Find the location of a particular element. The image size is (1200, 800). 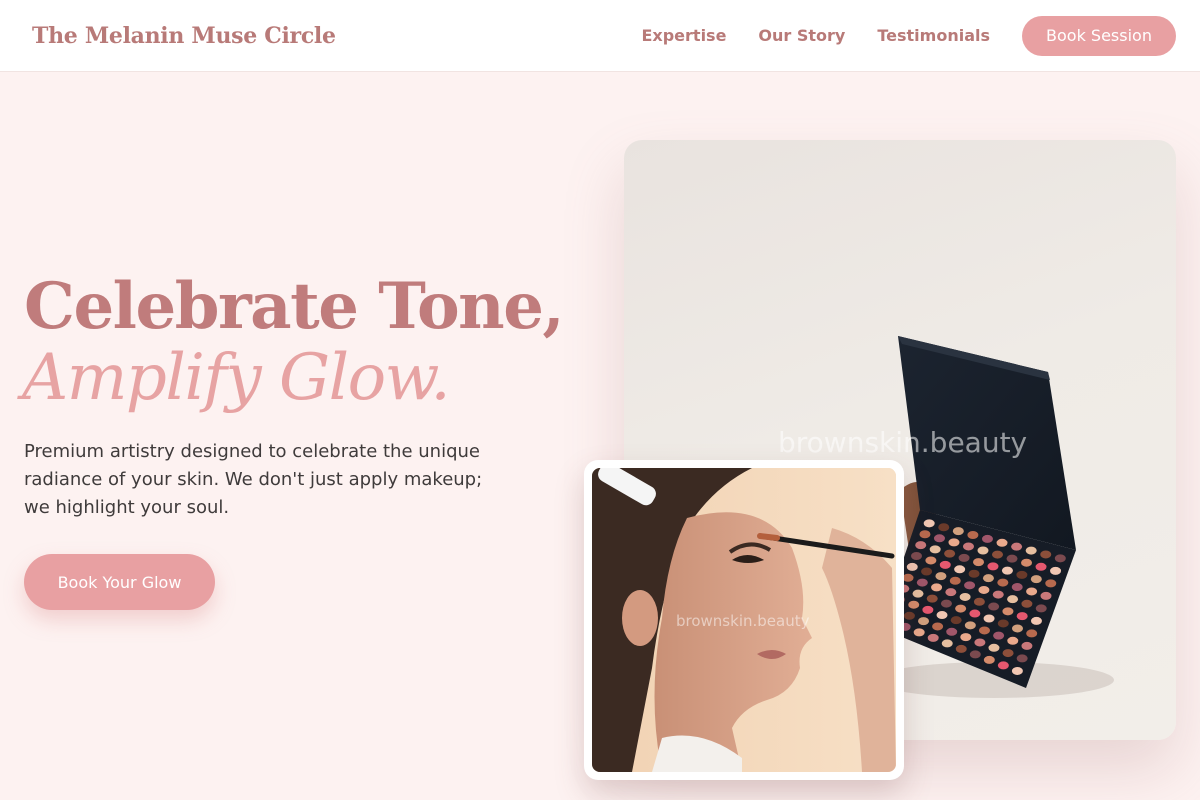

site-logo: The Melanin Muse Circle is located at coordinates (184, 36).